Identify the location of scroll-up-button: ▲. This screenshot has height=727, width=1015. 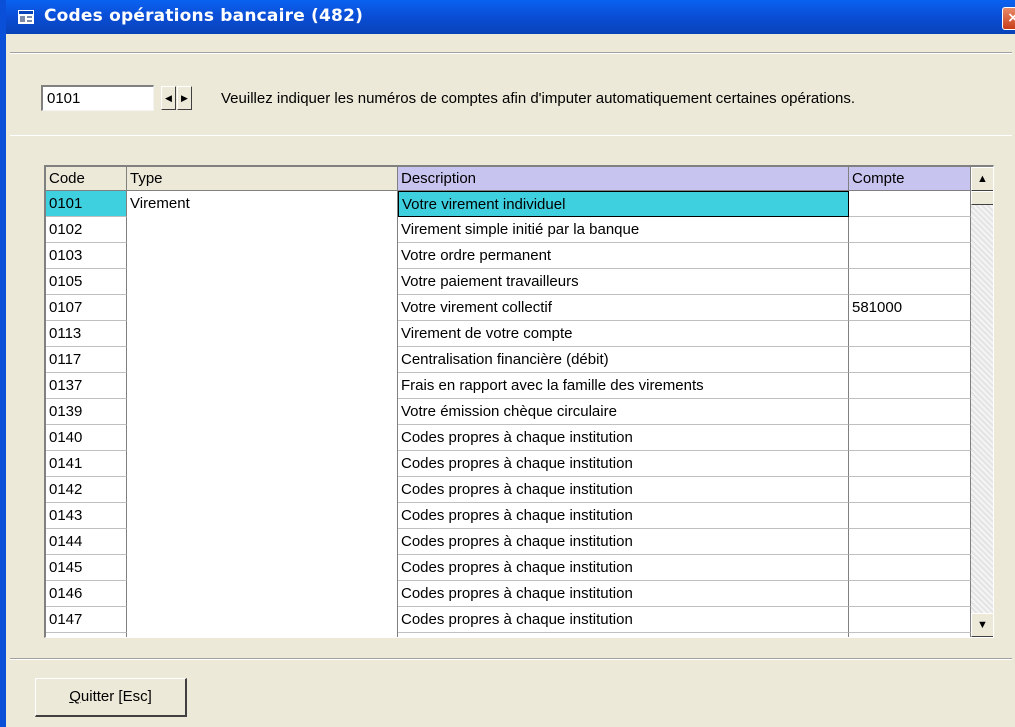
(982, 179).